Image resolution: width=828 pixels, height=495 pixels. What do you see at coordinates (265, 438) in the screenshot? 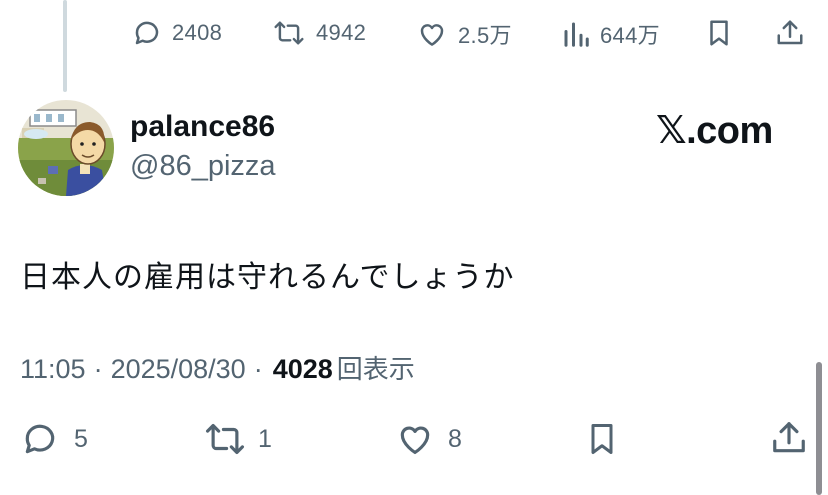
I see `retweet-count: 1` at bounding box center [265, 438].